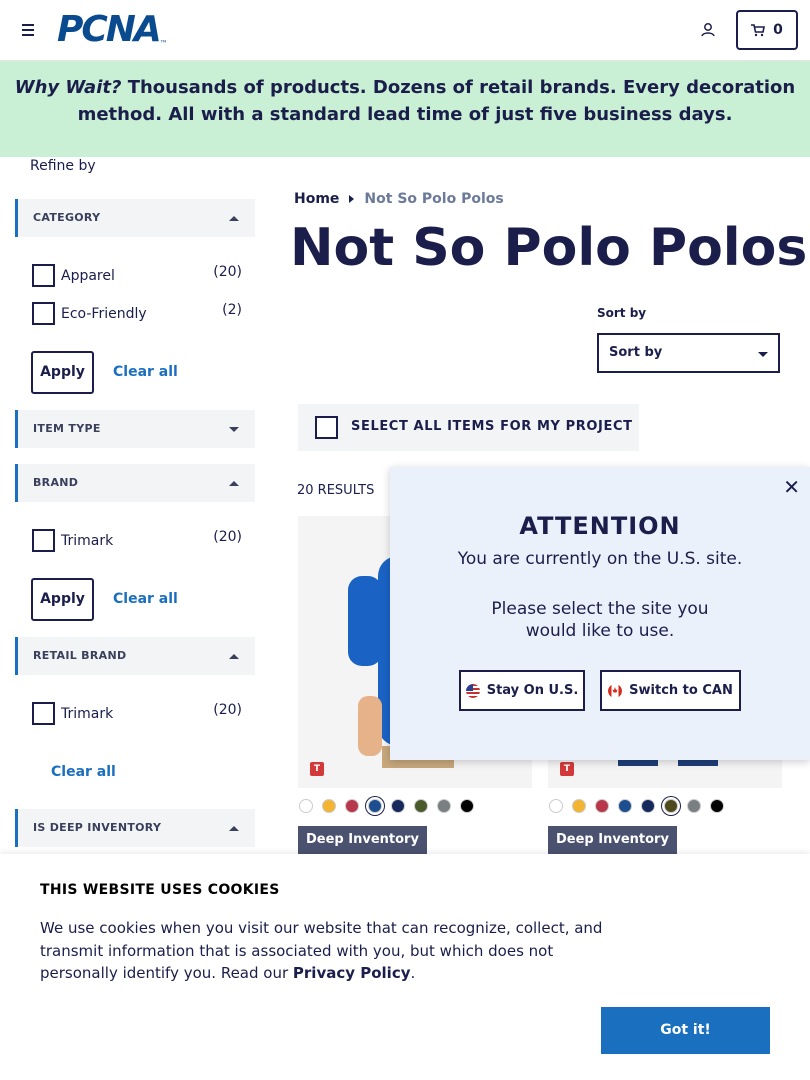 This screenshot has height=1080, width=810. I want to click on page-title: Not So Polo Polos, so click(549, 248).